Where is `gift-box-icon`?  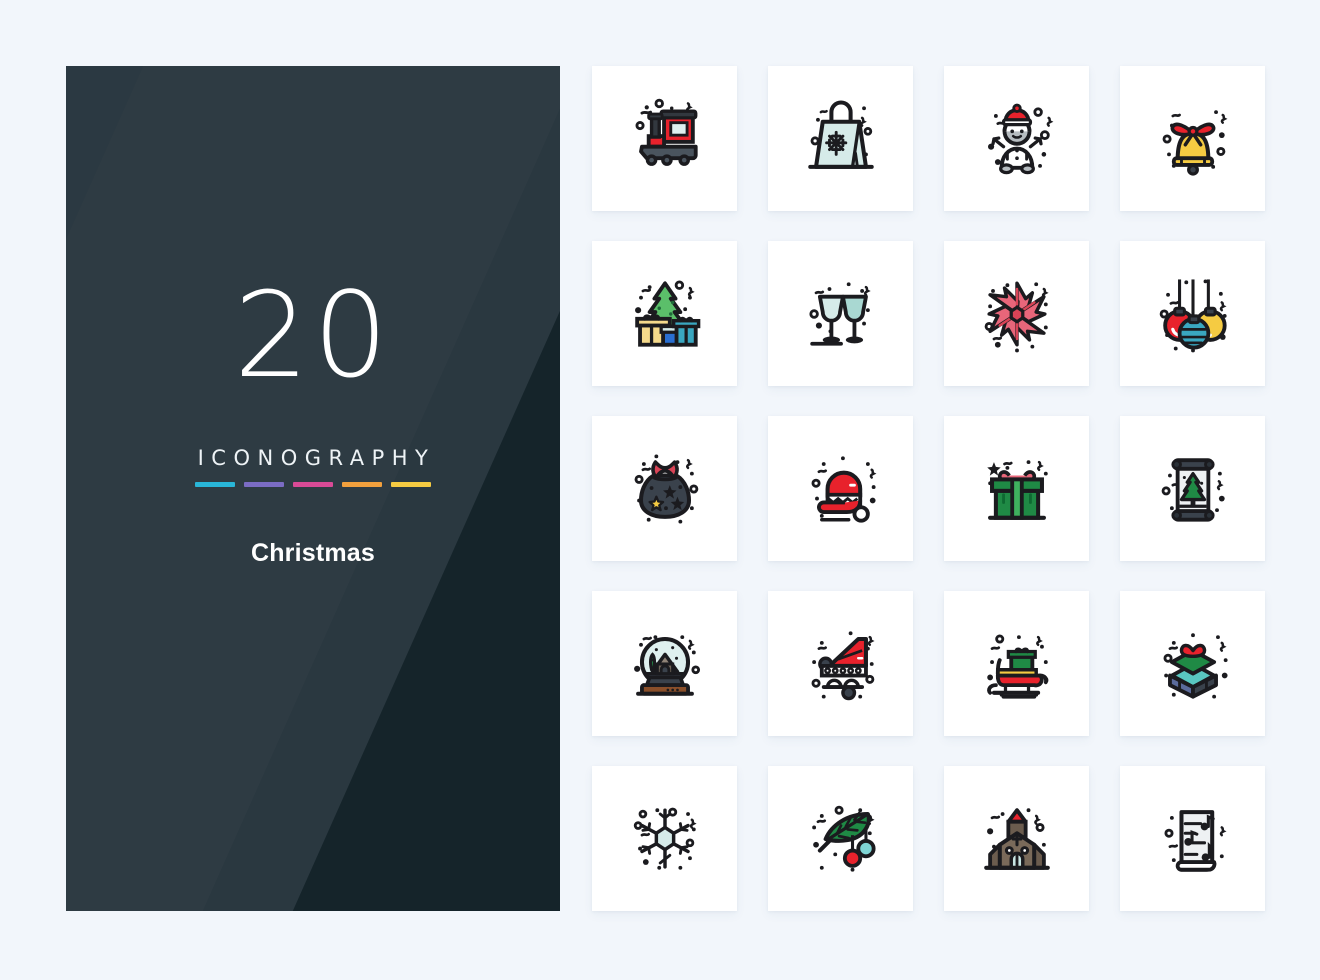
gift-box-icon is located at coordinates (1017, 489).